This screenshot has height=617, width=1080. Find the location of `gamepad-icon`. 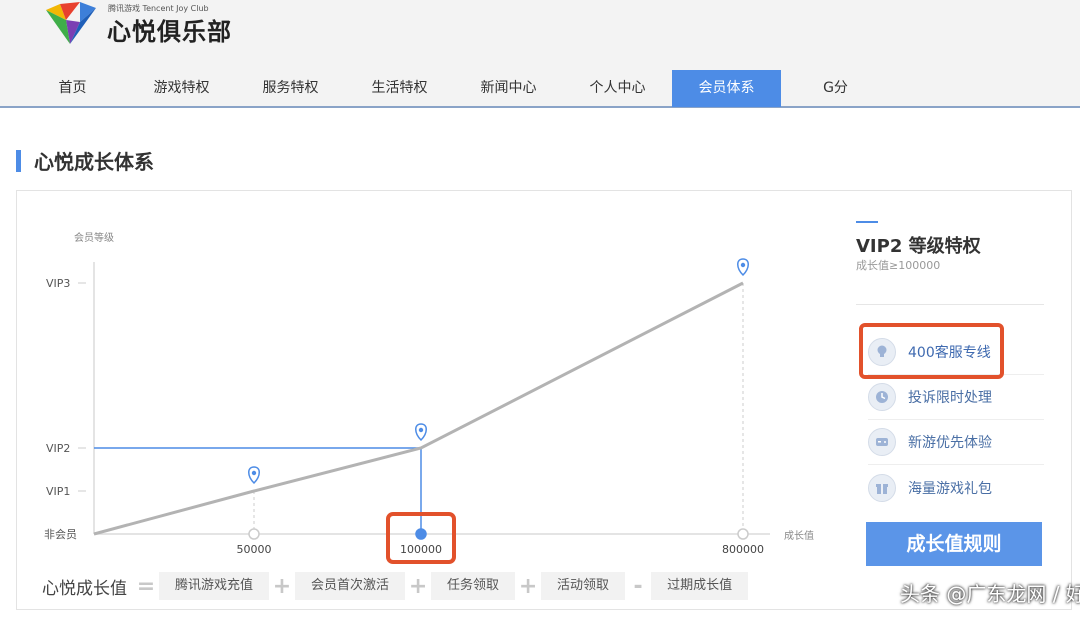

gamepad-icon is located at coordinates (882, 442).